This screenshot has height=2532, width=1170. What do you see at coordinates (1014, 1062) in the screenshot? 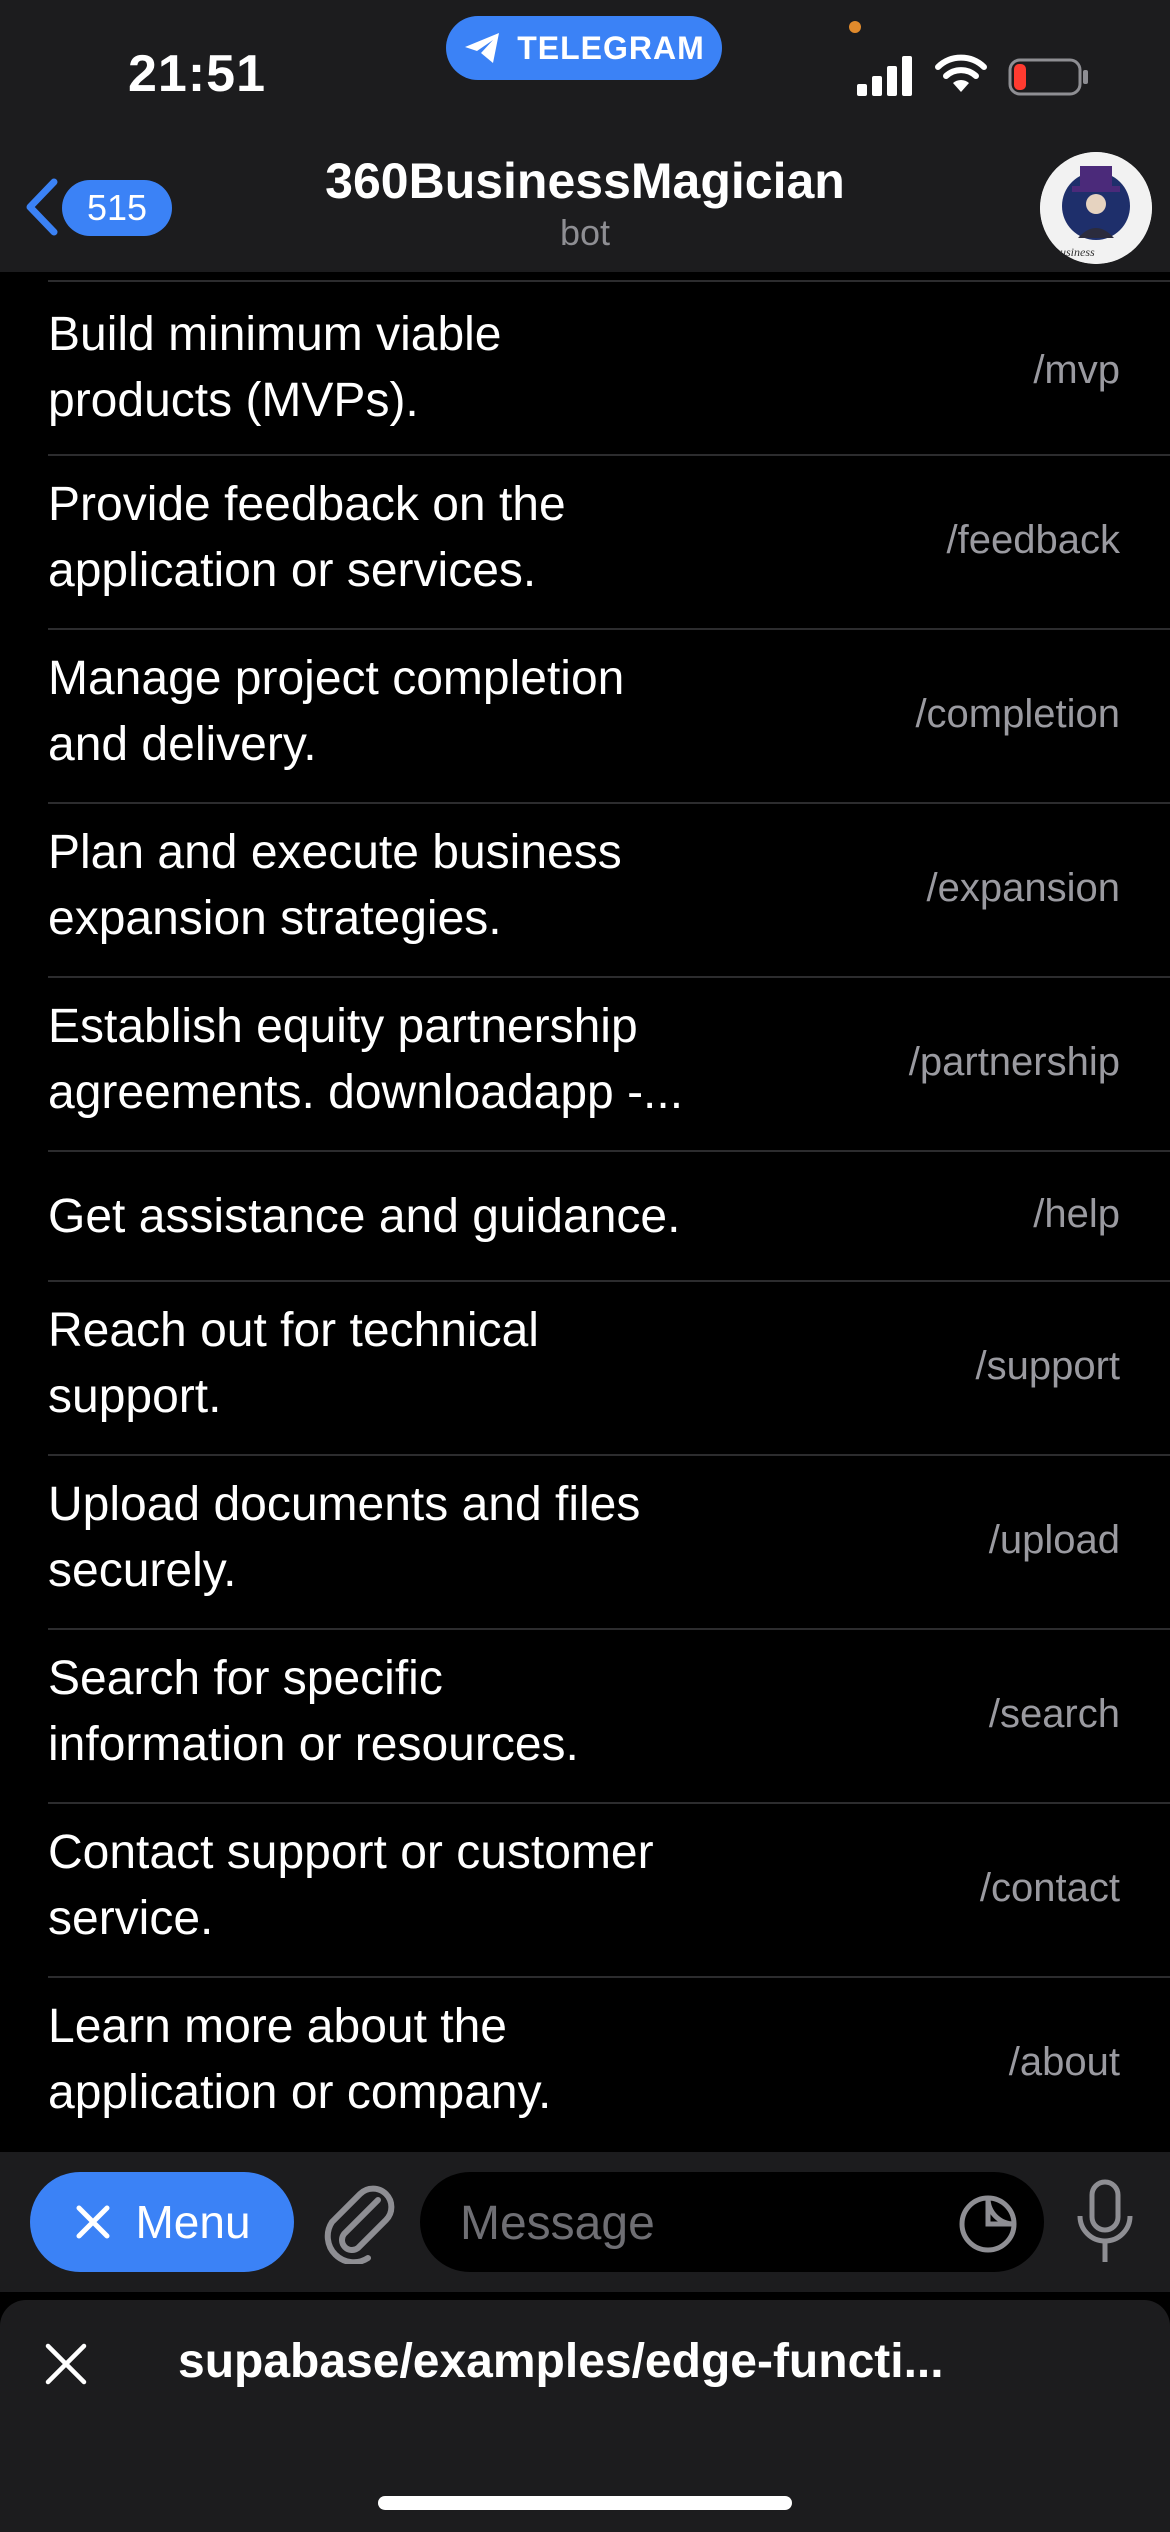
I see `command-name: /partnership` at bounding box center [1014, 1062].